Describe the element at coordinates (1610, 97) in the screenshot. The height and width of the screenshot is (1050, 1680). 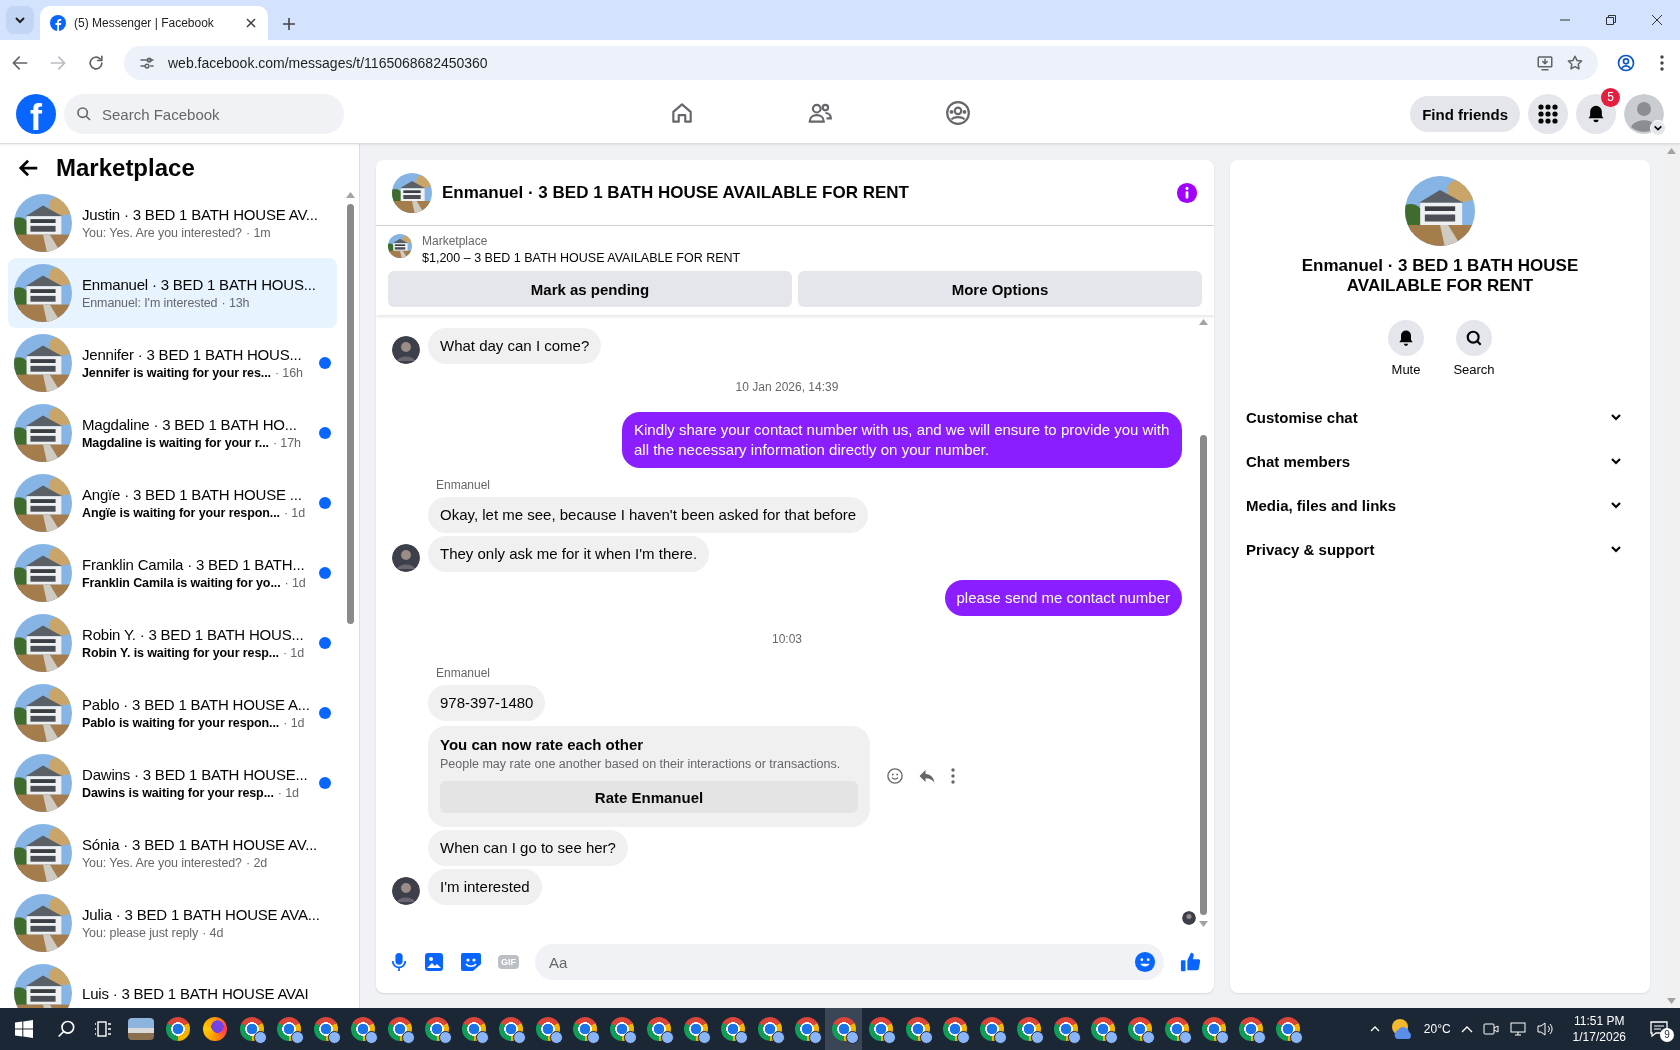
I see `notification-badge: 5` at that location.